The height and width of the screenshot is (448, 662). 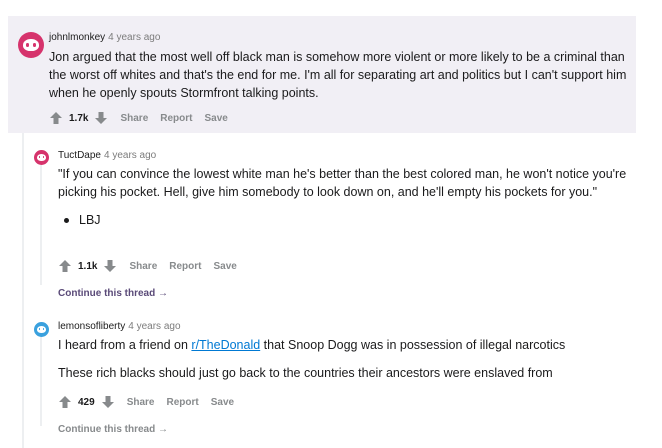 I want to click on vote-score: 1.1k, so click(x=88, y=266).